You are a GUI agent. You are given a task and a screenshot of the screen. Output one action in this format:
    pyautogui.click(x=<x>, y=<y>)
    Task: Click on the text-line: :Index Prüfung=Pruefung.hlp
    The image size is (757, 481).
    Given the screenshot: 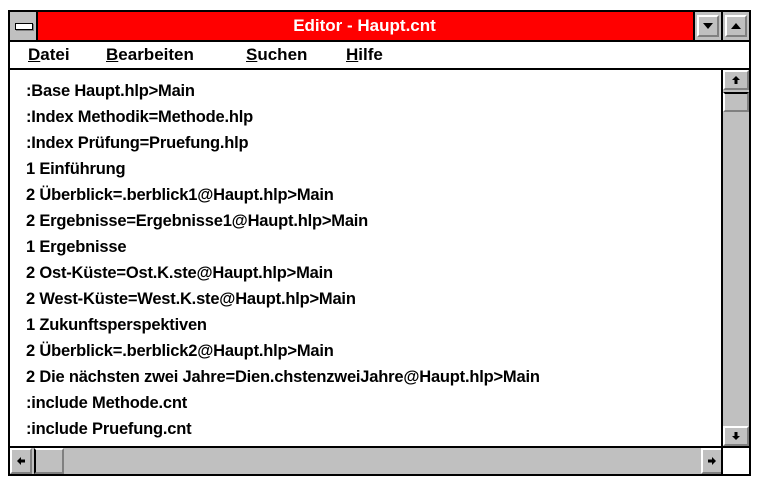 What is the action you would take?
    pyautogui.click(x=137, y=143)
    